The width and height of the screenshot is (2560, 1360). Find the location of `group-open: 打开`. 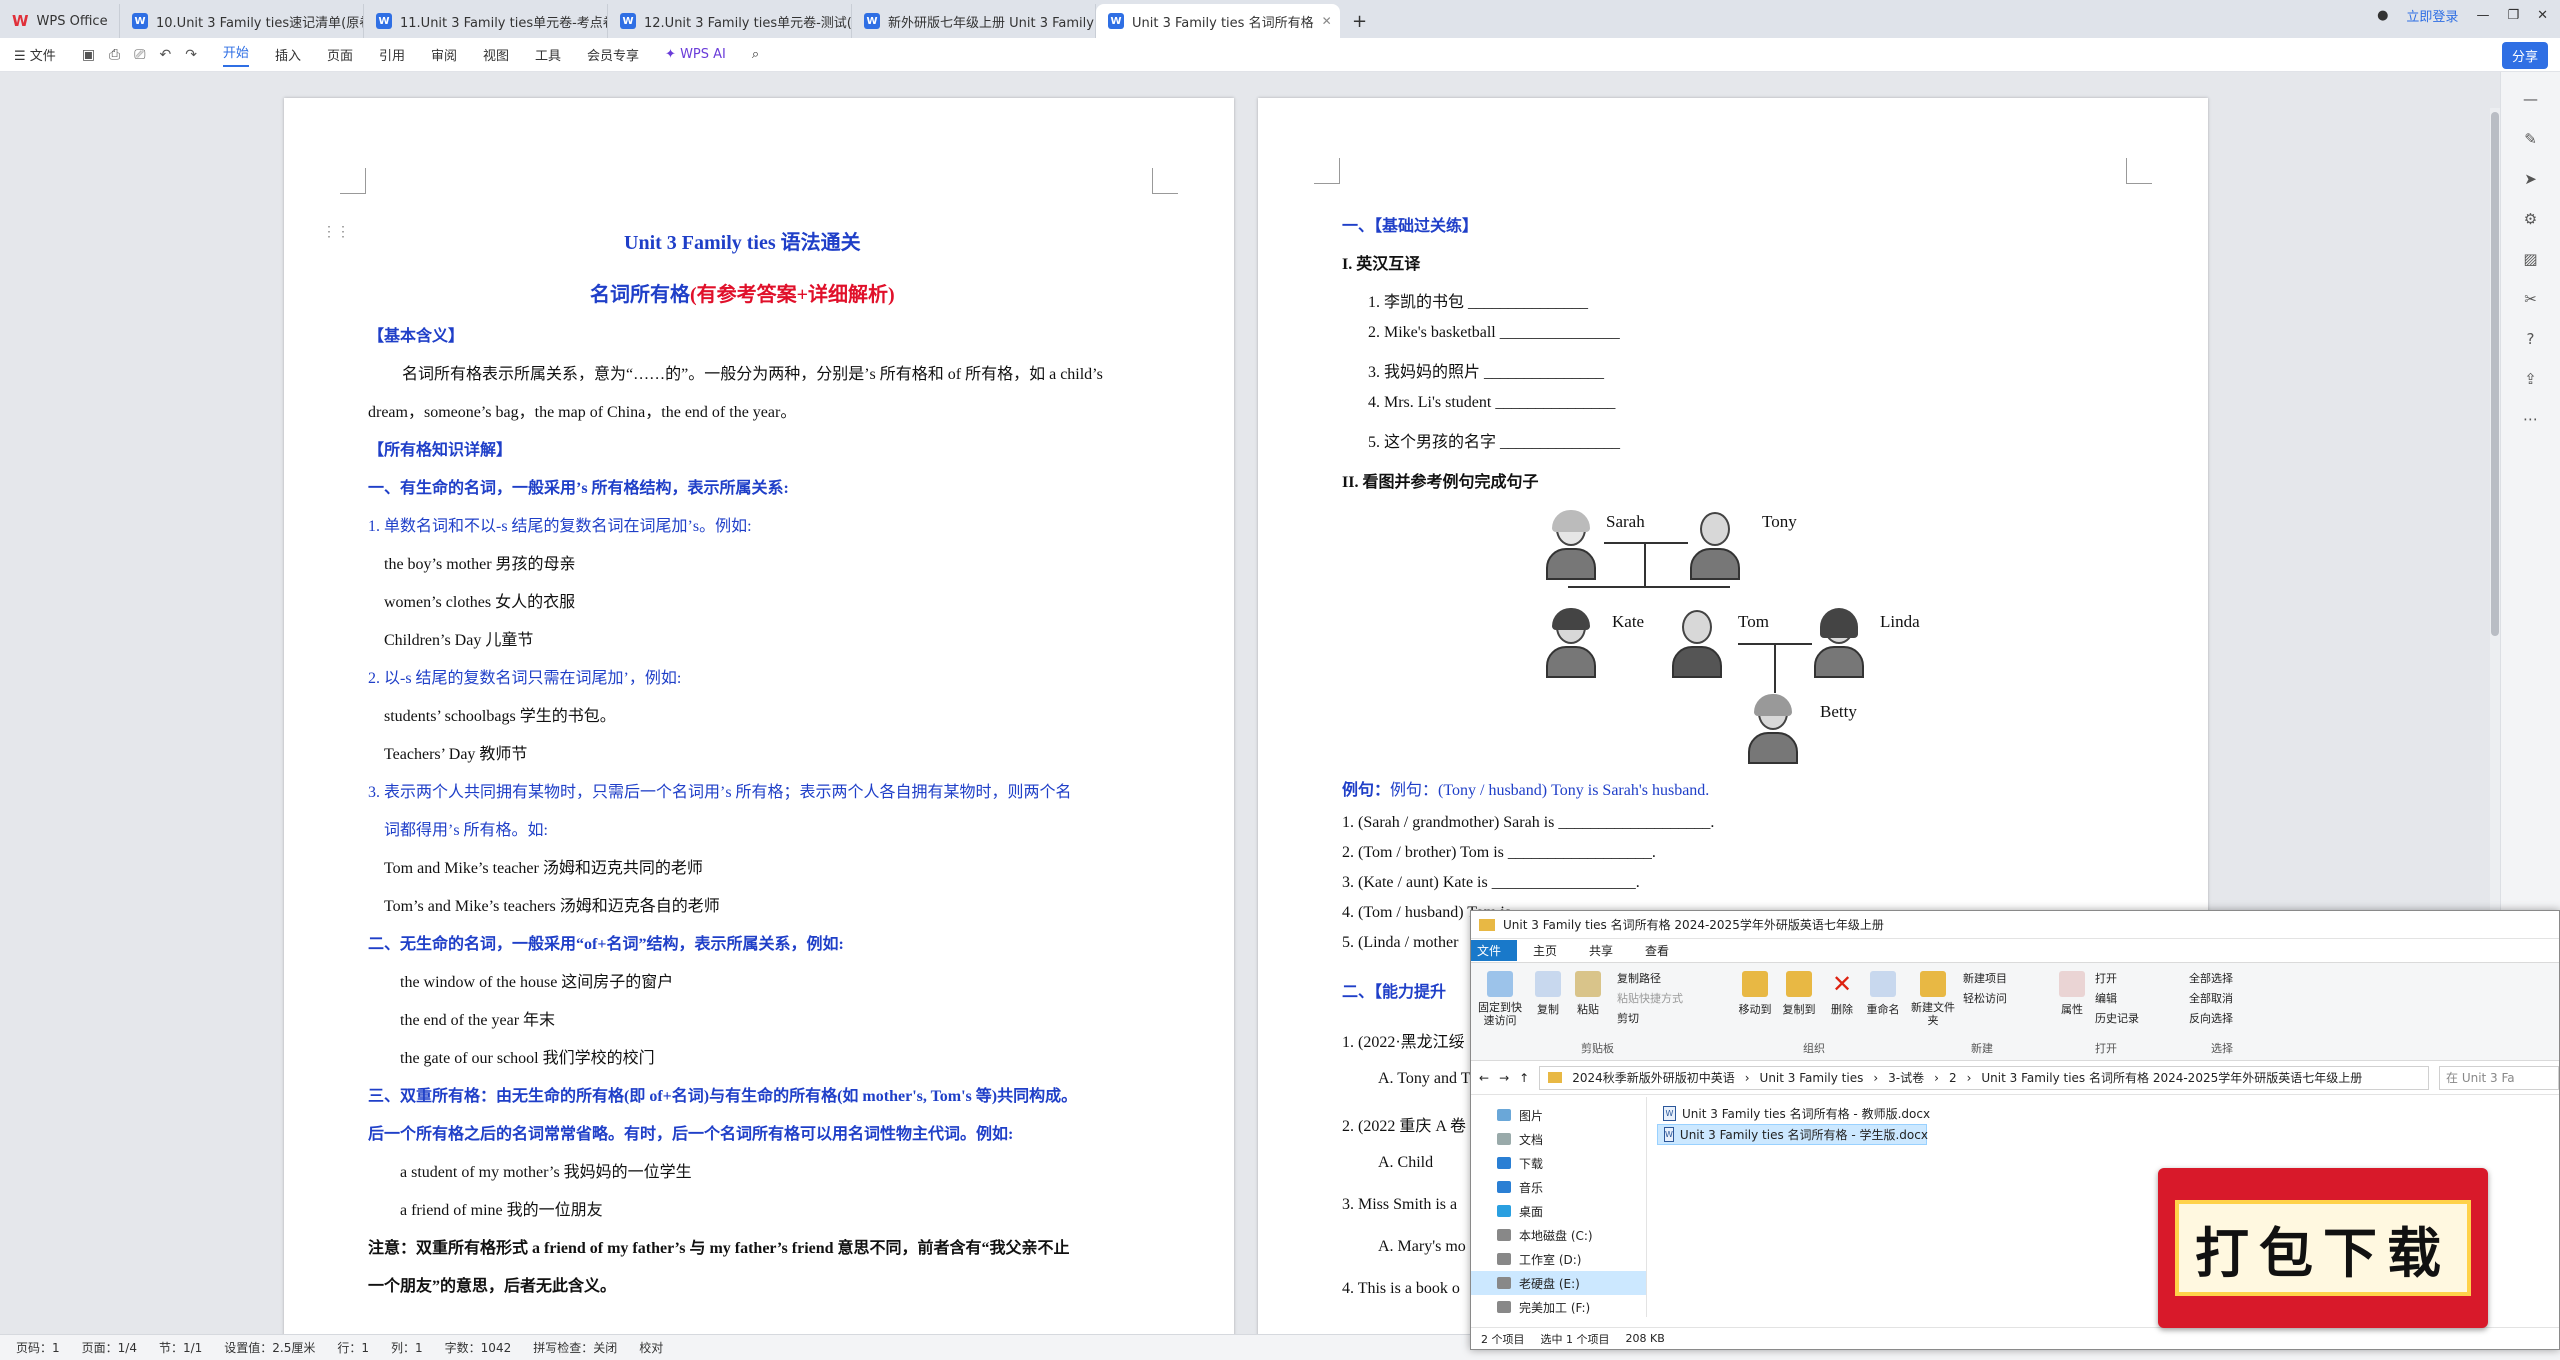

group-open: 打开 is located at coordinates (2106, 1048).